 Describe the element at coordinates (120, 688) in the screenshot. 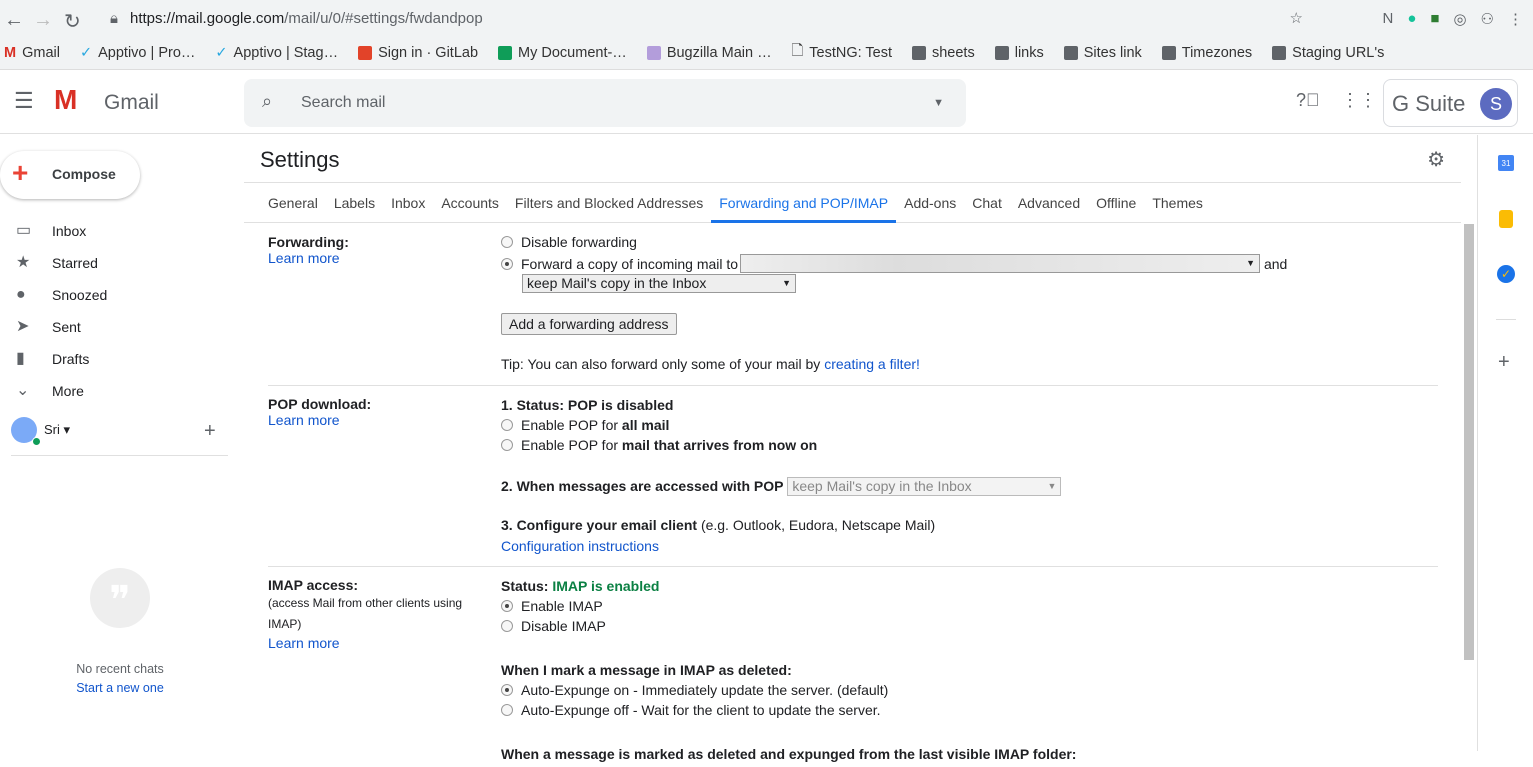

I see `start-chat-link: Start a new one` at that location.